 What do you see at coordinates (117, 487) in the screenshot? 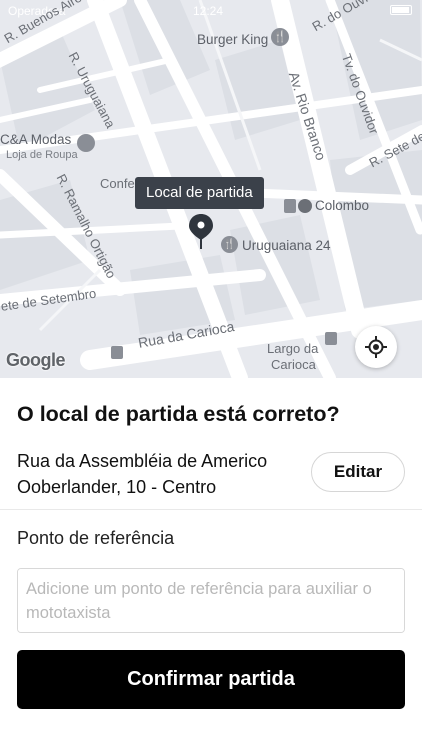
I see `pickup-address-line2: Ooberlander, 10 - Centro` at bounding box center [117, 487].